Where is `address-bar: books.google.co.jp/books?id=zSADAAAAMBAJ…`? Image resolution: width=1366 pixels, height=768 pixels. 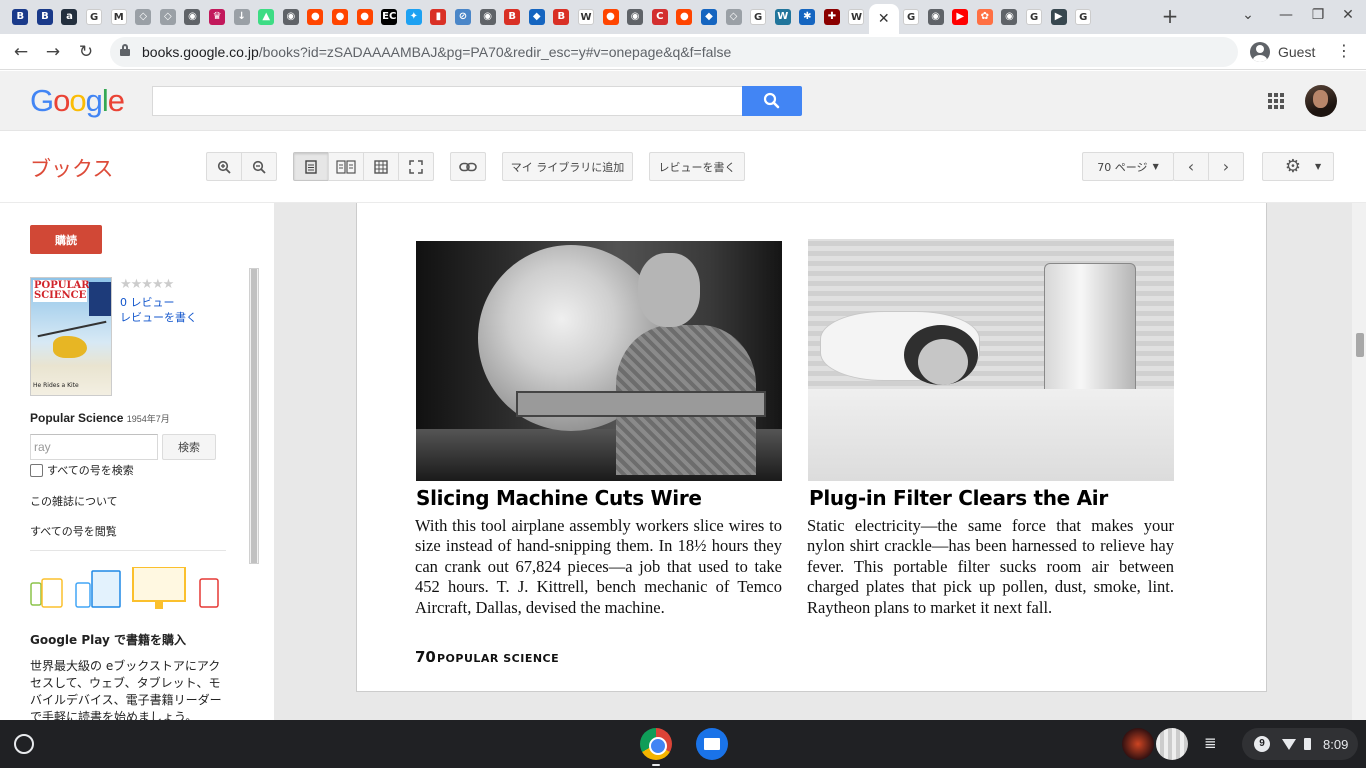 address-bar: books.google.co.jp/books?id=zSADAAAAMBAJ… is located at coordinates (674, 52).